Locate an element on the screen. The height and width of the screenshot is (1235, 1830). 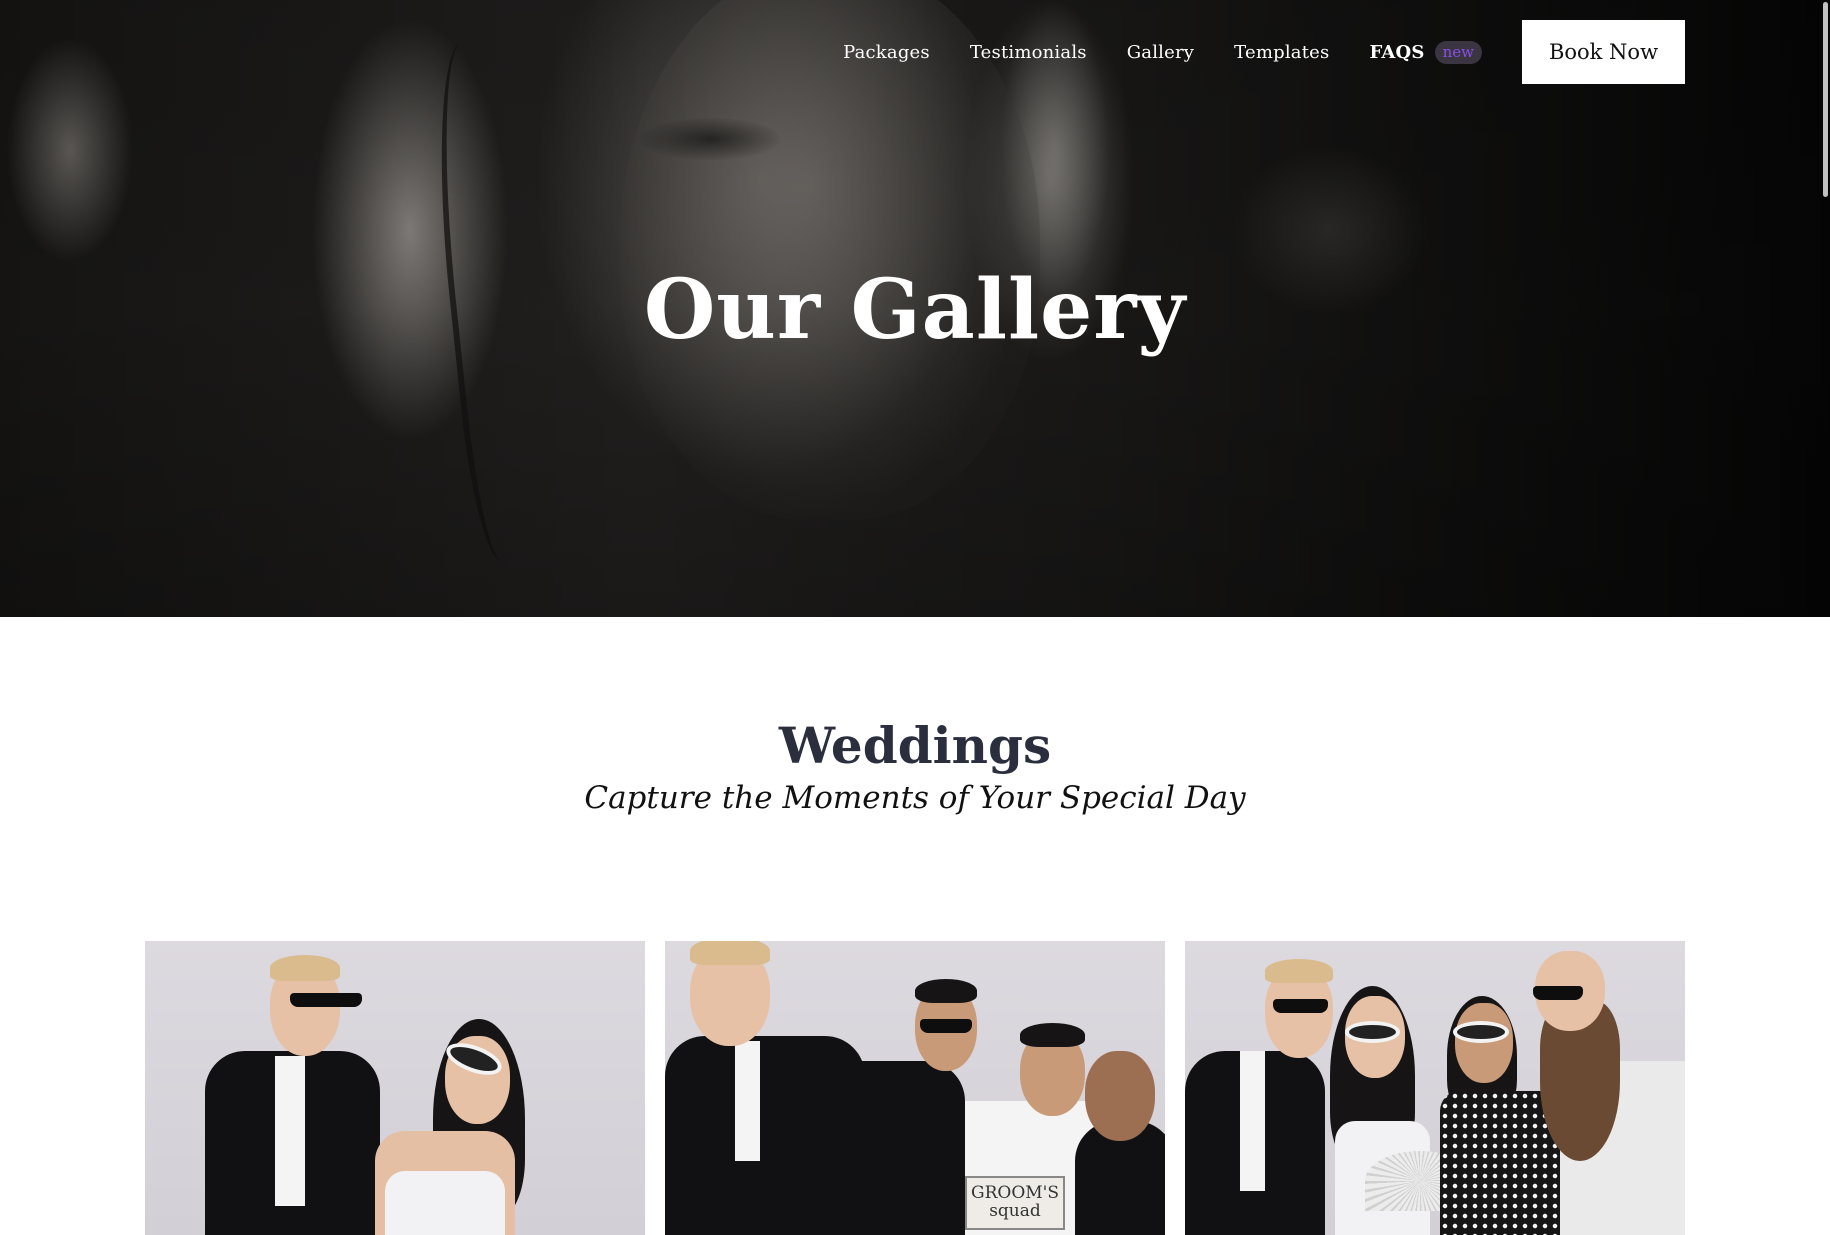
new-badge: new is located at coordinates (1458, 52).